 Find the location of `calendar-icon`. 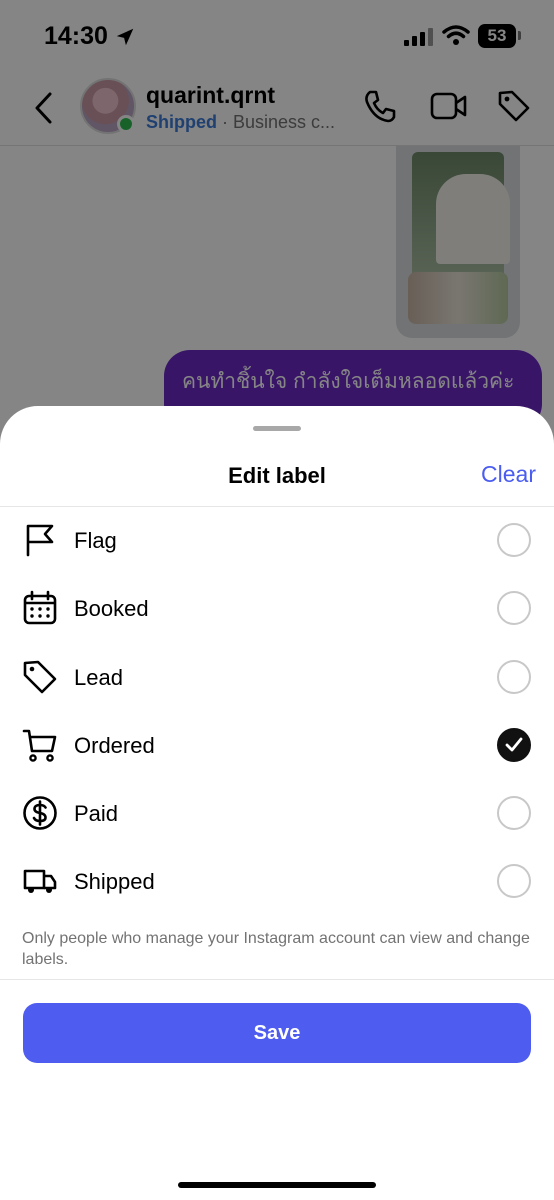

calendar-icon is located at coordinates (40, 607).